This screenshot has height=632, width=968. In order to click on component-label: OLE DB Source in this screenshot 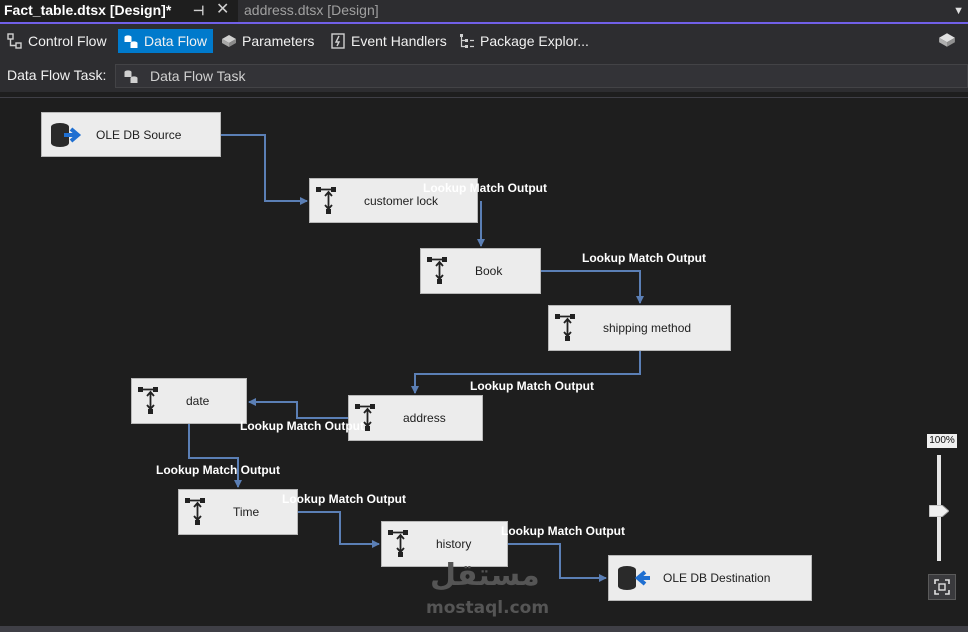, I will do `click(139, 134)`.